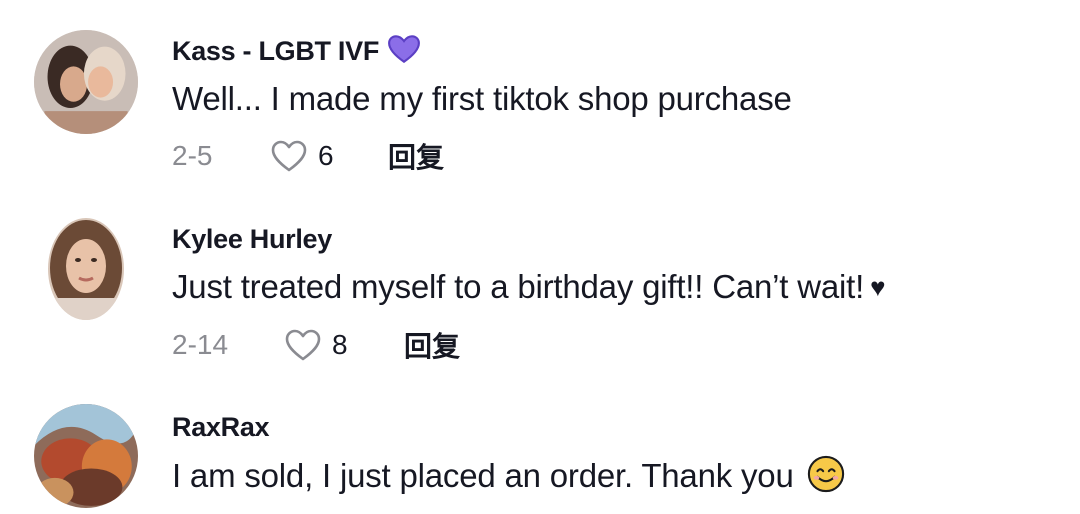 This screenshot has height=514, width=1080. I want to click on comment-username: Kass - LGBT IVF, so click(296, 50).